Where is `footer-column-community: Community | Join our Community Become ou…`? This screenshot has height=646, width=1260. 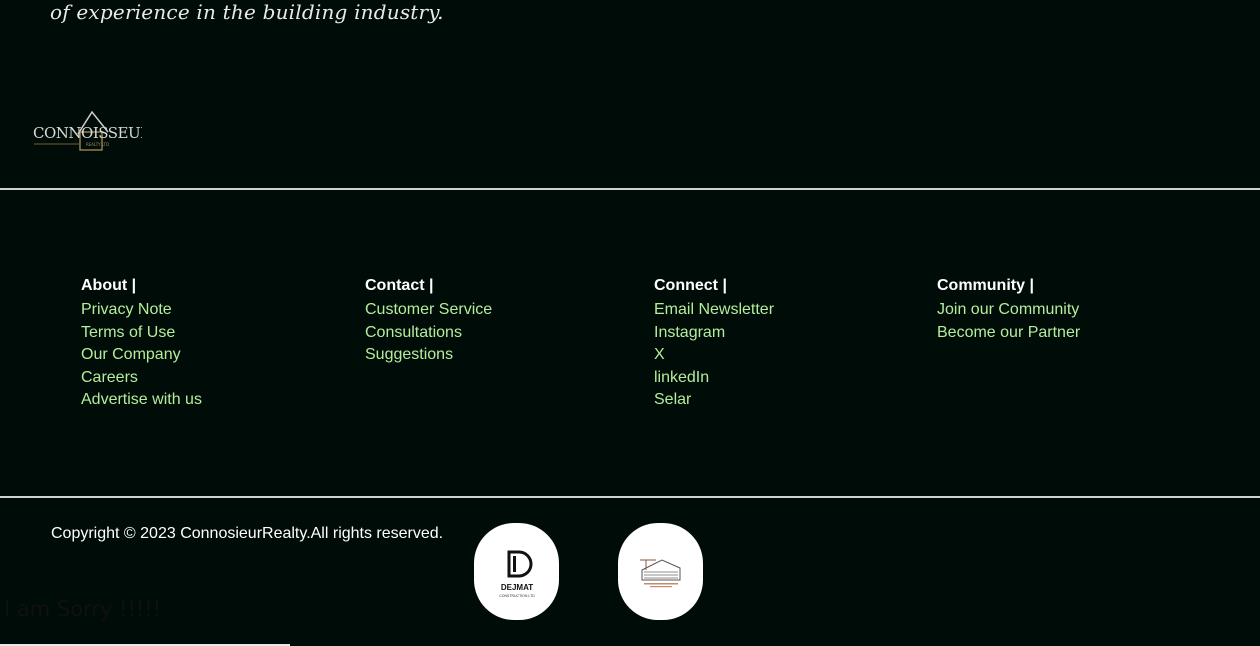
footer-column-community: Community | Join our Community Become ou… is located at coordinates (1008, 310).